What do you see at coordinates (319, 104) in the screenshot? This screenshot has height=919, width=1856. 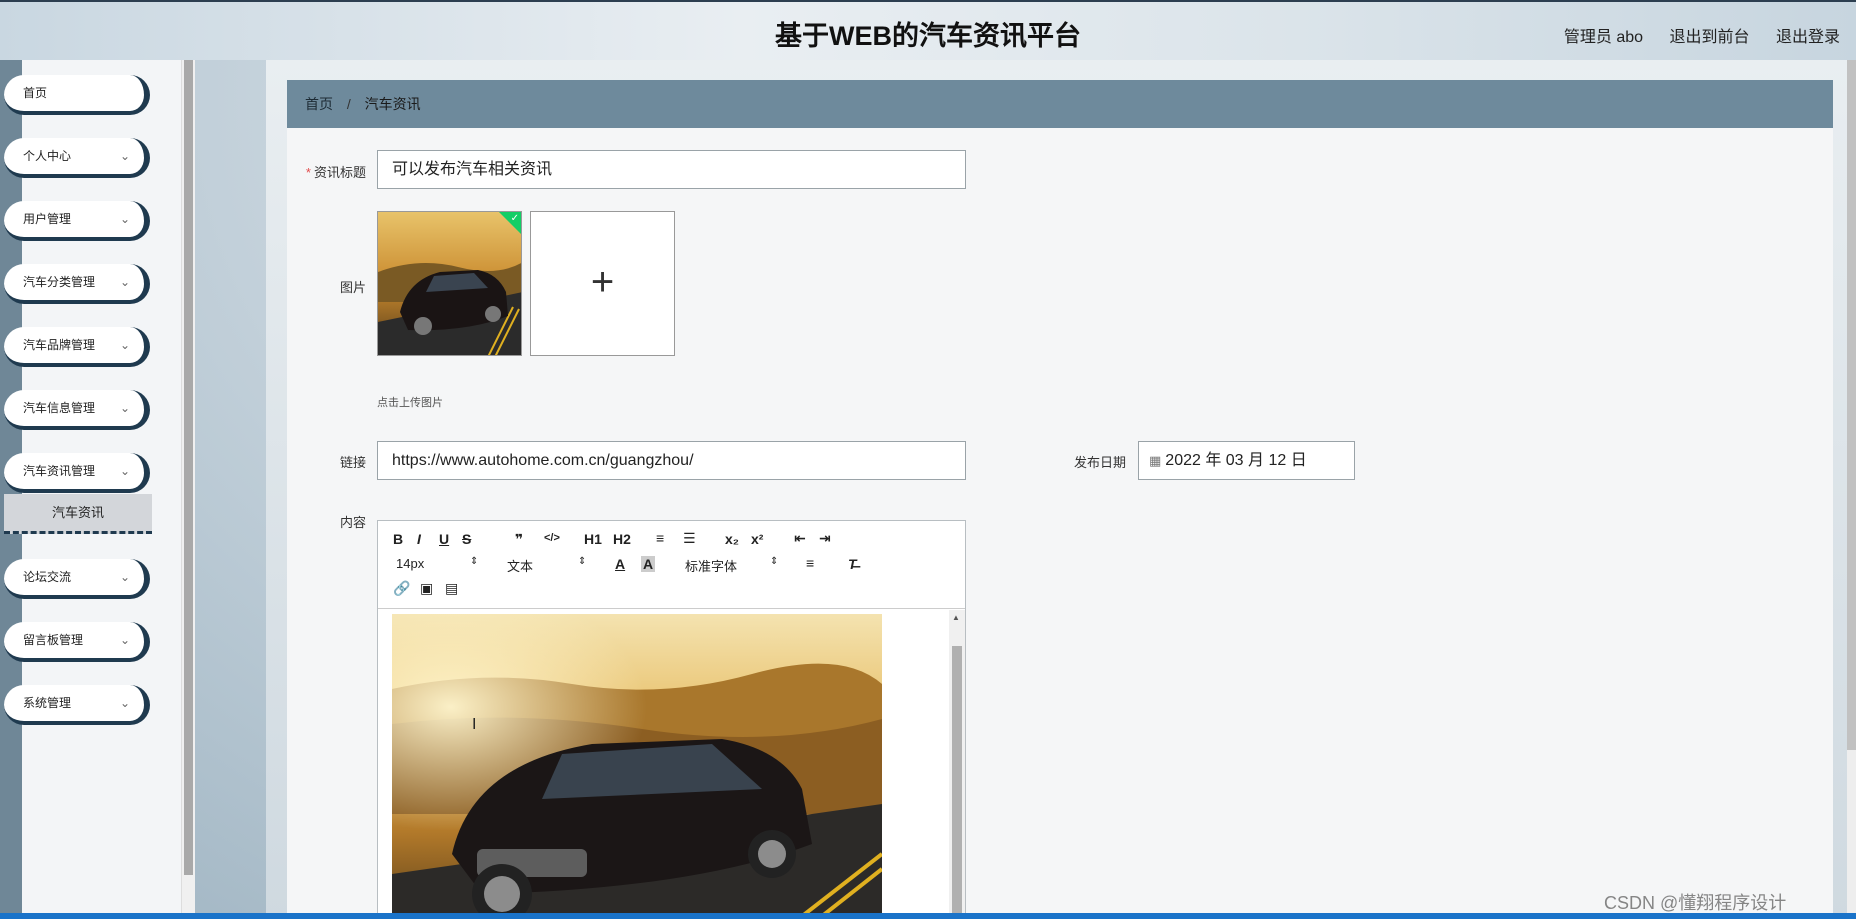 I see `breadcrumb-home: 首页` at bounding box center [319, 104].